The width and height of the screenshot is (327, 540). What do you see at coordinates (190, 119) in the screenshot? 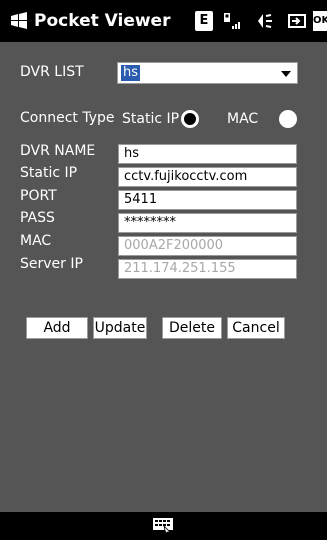
I see `static-ip-radio` at bounding box center [190, 119].